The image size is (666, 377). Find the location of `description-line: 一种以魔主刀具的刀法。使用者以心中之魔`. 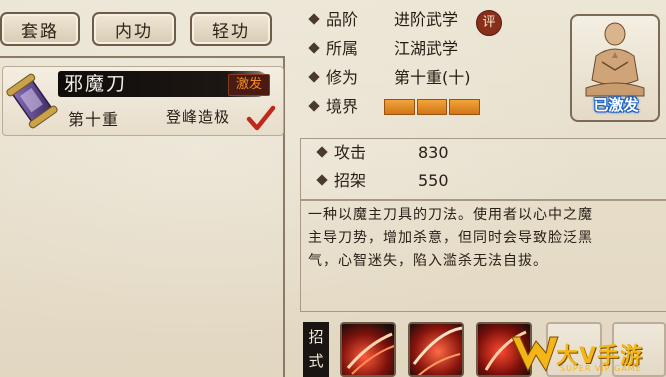

description-line: 一种以魔主刀具的刀法。使用者以心中之魔 is located at coordinates (450, 215).